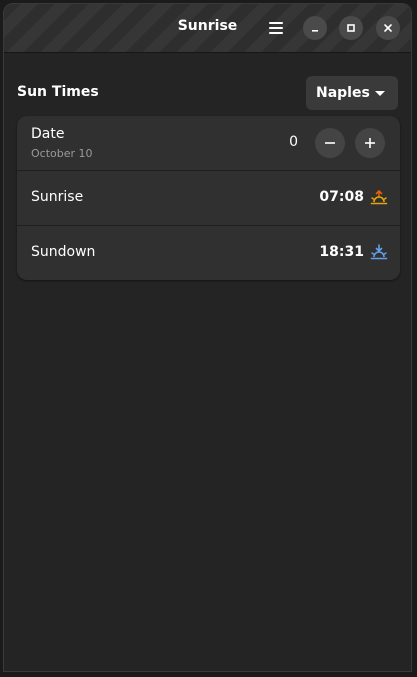 The image size is (417, 677). I want to click on chevron-down-icon, so click(380, 93).